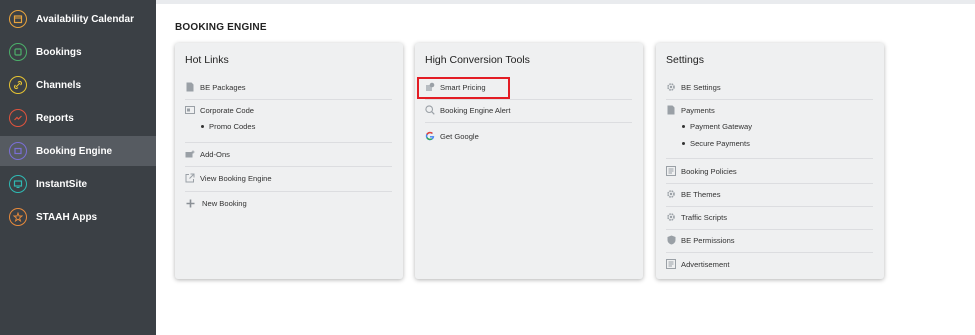  What do you see at coordinates (769, 217) in the screenshot?
I see `setting-traffic-scripts: Traffic Scripts` at bounding box center [769, 217].